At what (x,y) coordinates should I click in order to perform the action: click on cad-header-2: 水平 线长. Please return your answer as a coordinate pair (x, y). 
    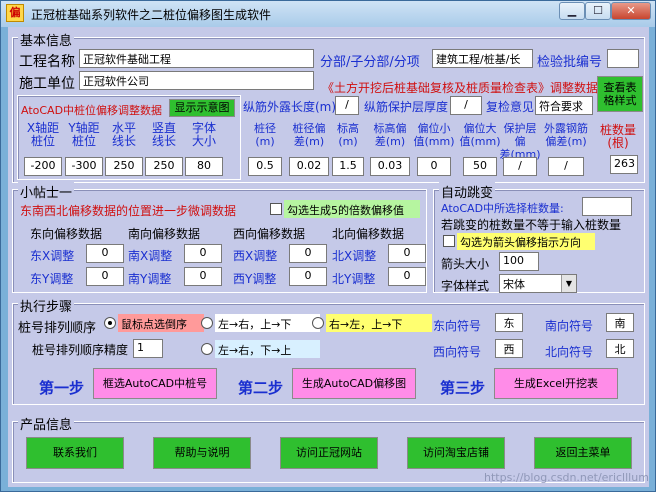
    Looking at the image, I should click on (123, 134).